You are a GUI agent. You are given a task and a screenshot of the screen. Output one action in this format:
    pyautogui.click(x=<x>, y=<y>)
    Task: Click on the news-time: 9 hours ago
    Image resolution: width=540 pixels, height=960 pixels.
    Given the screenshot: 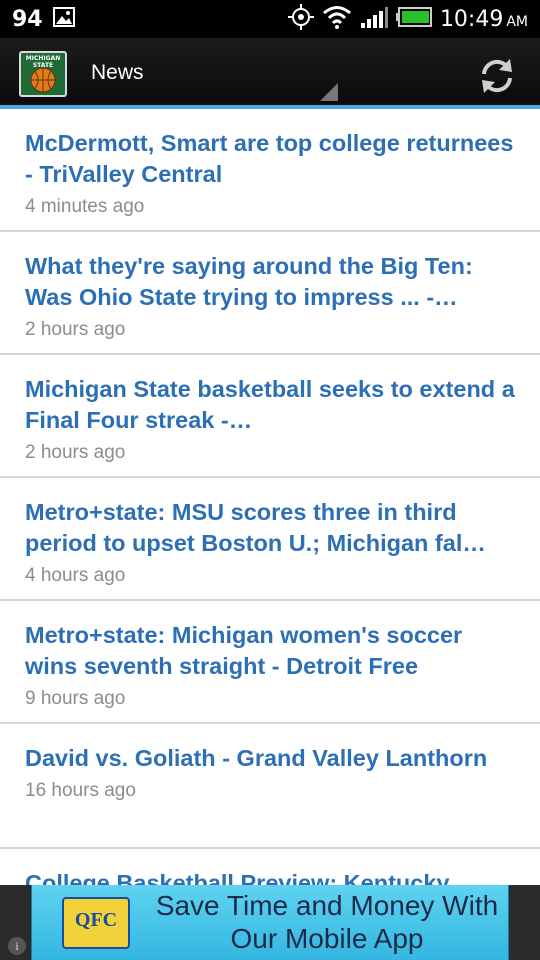 What is the action you would take?
    pyautogui.click(x=75, y=698)
    